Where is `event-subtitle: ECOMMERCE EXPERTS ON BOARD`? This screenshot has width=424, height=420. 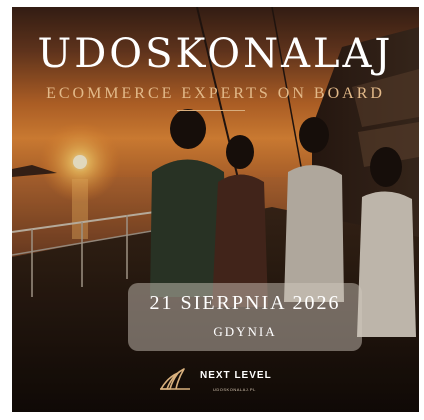
event-subtitle: ECOMMERCE EXPERTS ON BOARD is located at coordinates (215, 93).